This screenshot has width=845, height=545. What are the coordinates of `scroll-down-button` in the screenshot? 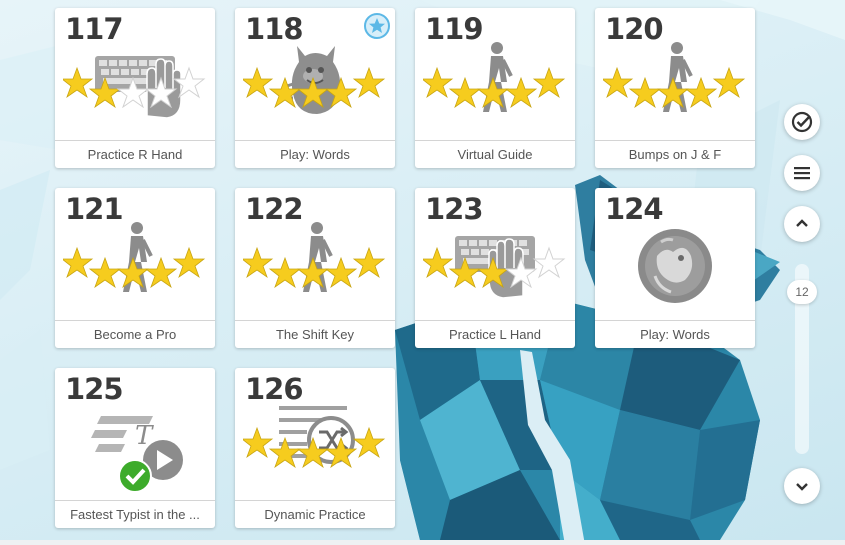 It's located at (802, 486).